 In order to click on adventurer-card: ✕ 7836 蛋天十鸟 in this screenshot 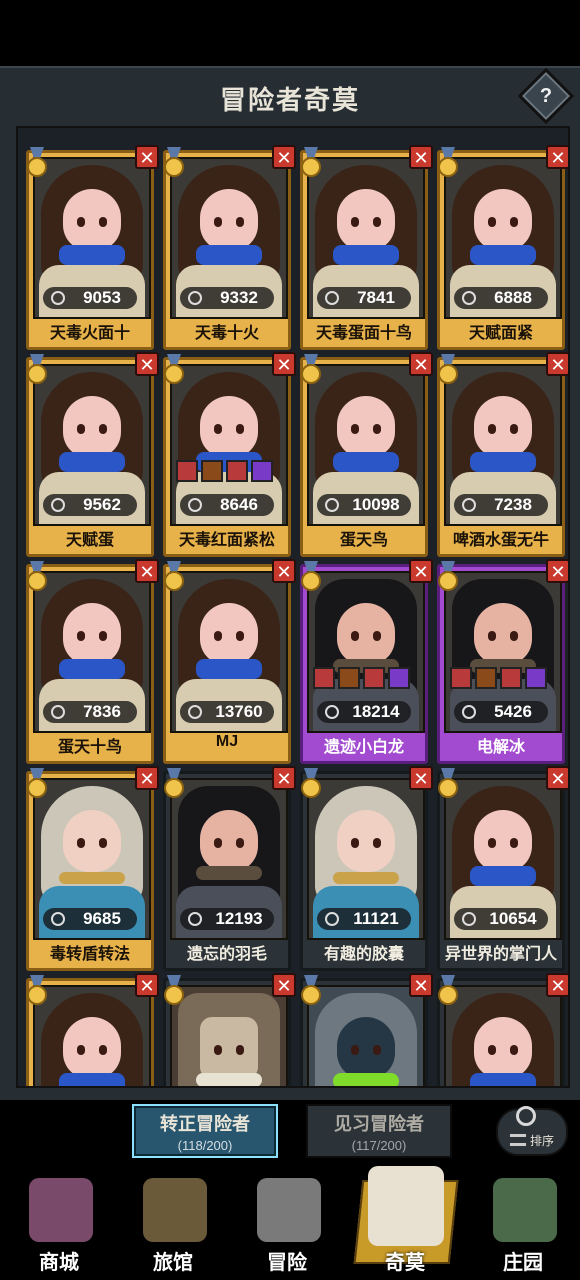, I will do `click(92, 661)`.